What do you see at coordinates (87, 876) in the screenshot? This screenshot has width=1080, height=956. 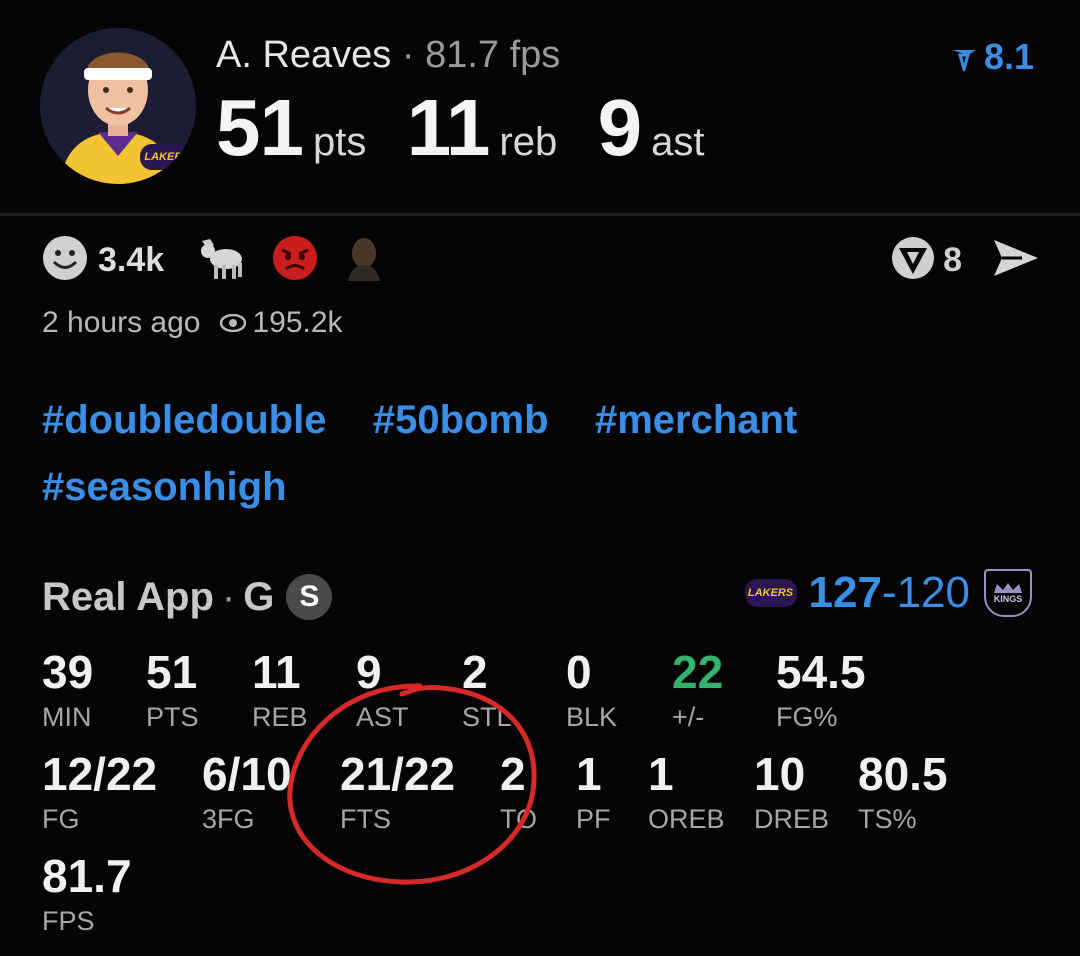 I see `stat-value: 81.7` at bounding box center [87, 876].